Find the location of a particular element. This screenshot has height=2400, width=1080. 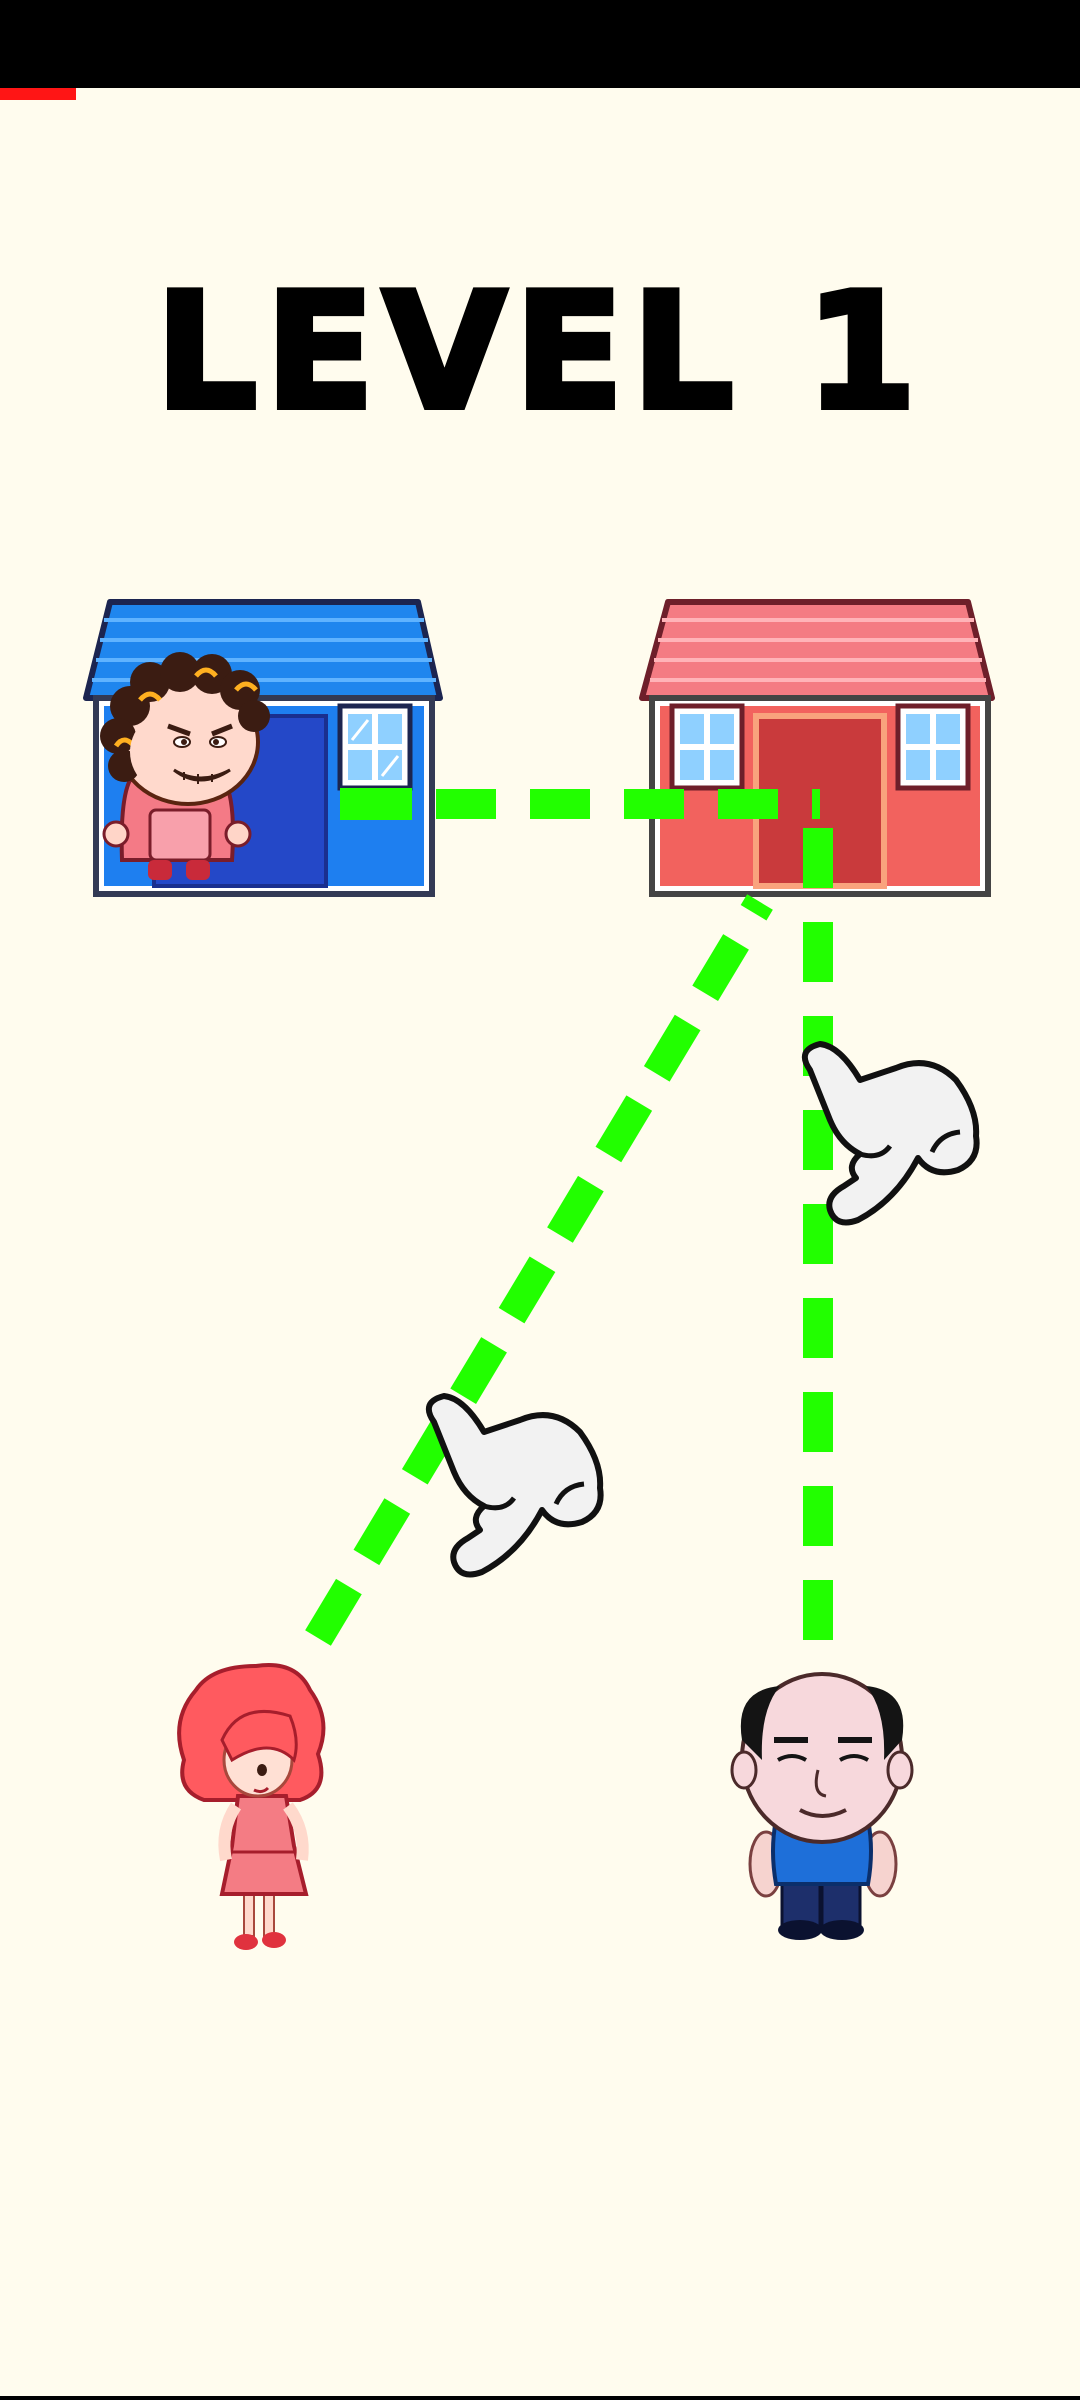

pointing-hand-icon is located at coordinates (514, 1485).